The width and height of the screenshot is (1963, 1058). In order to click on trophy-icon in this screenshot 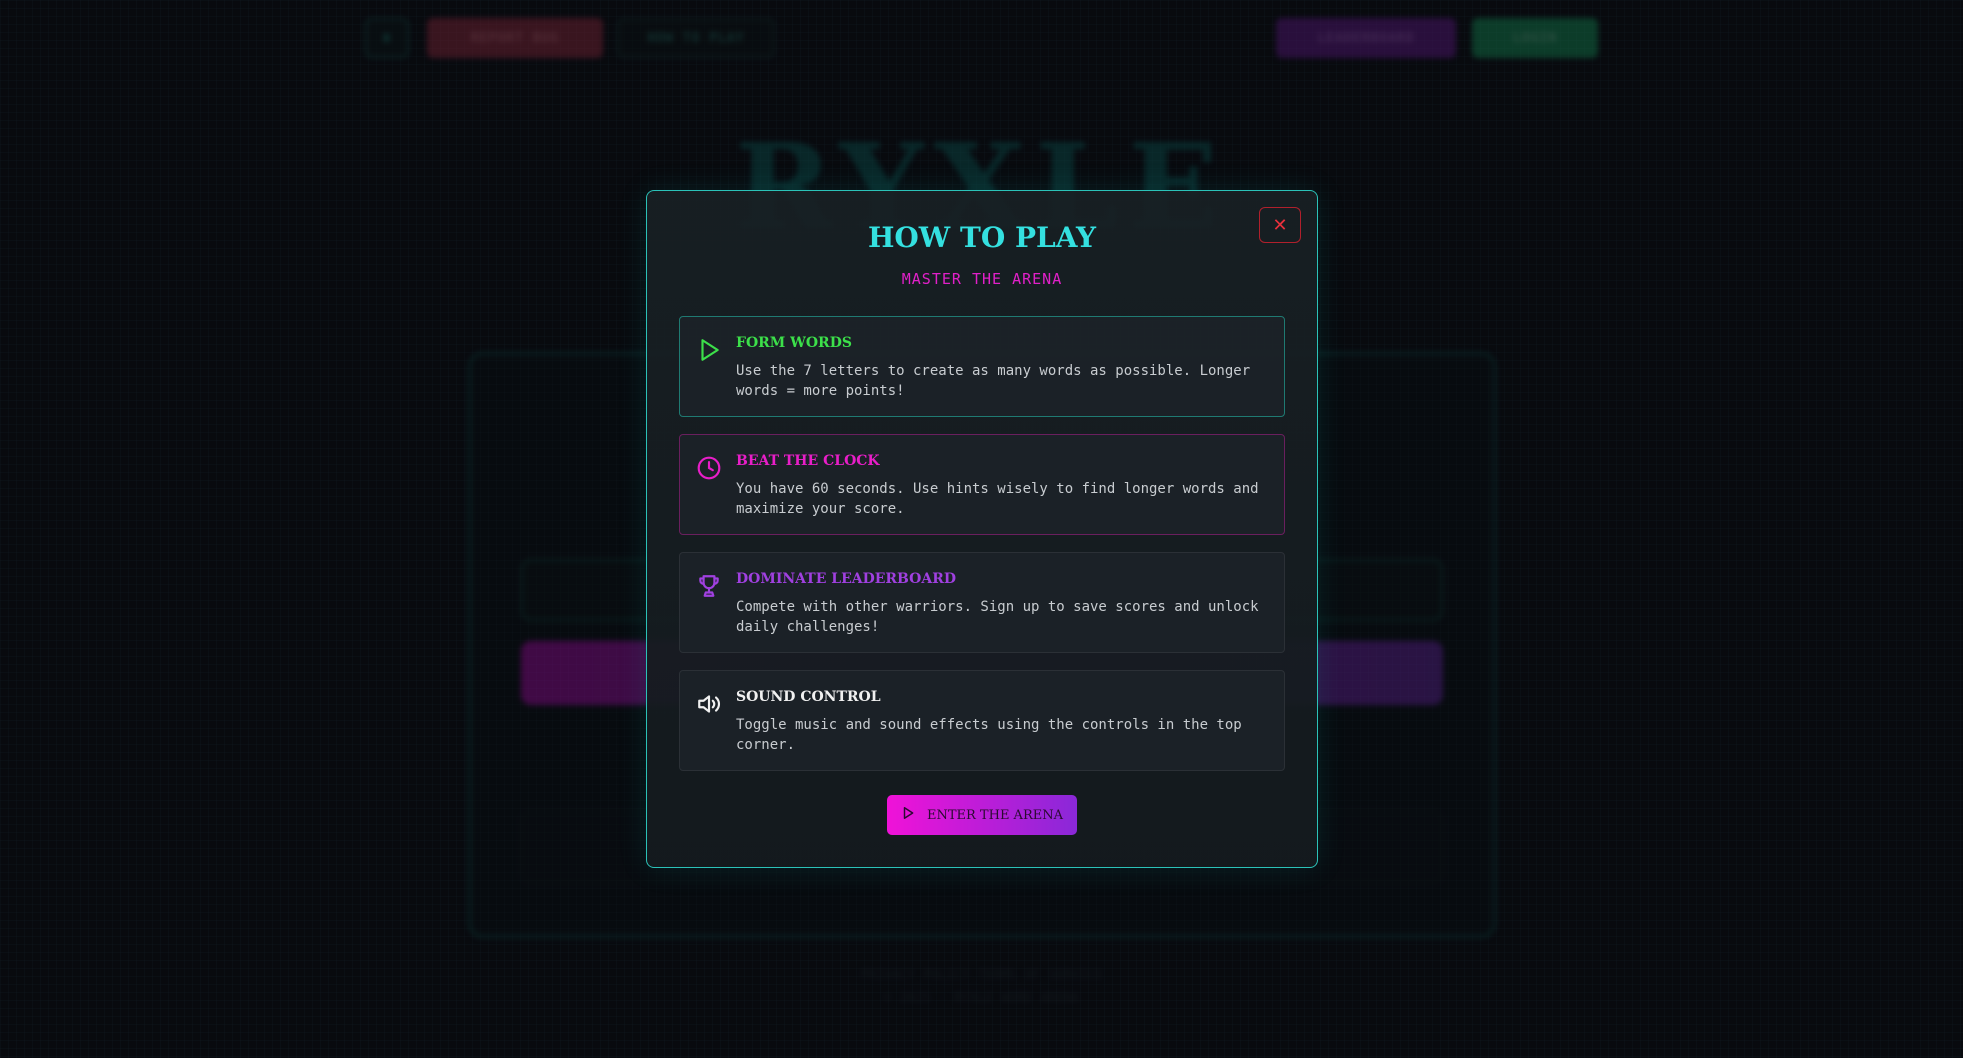, I will do `click(709, 586)`.